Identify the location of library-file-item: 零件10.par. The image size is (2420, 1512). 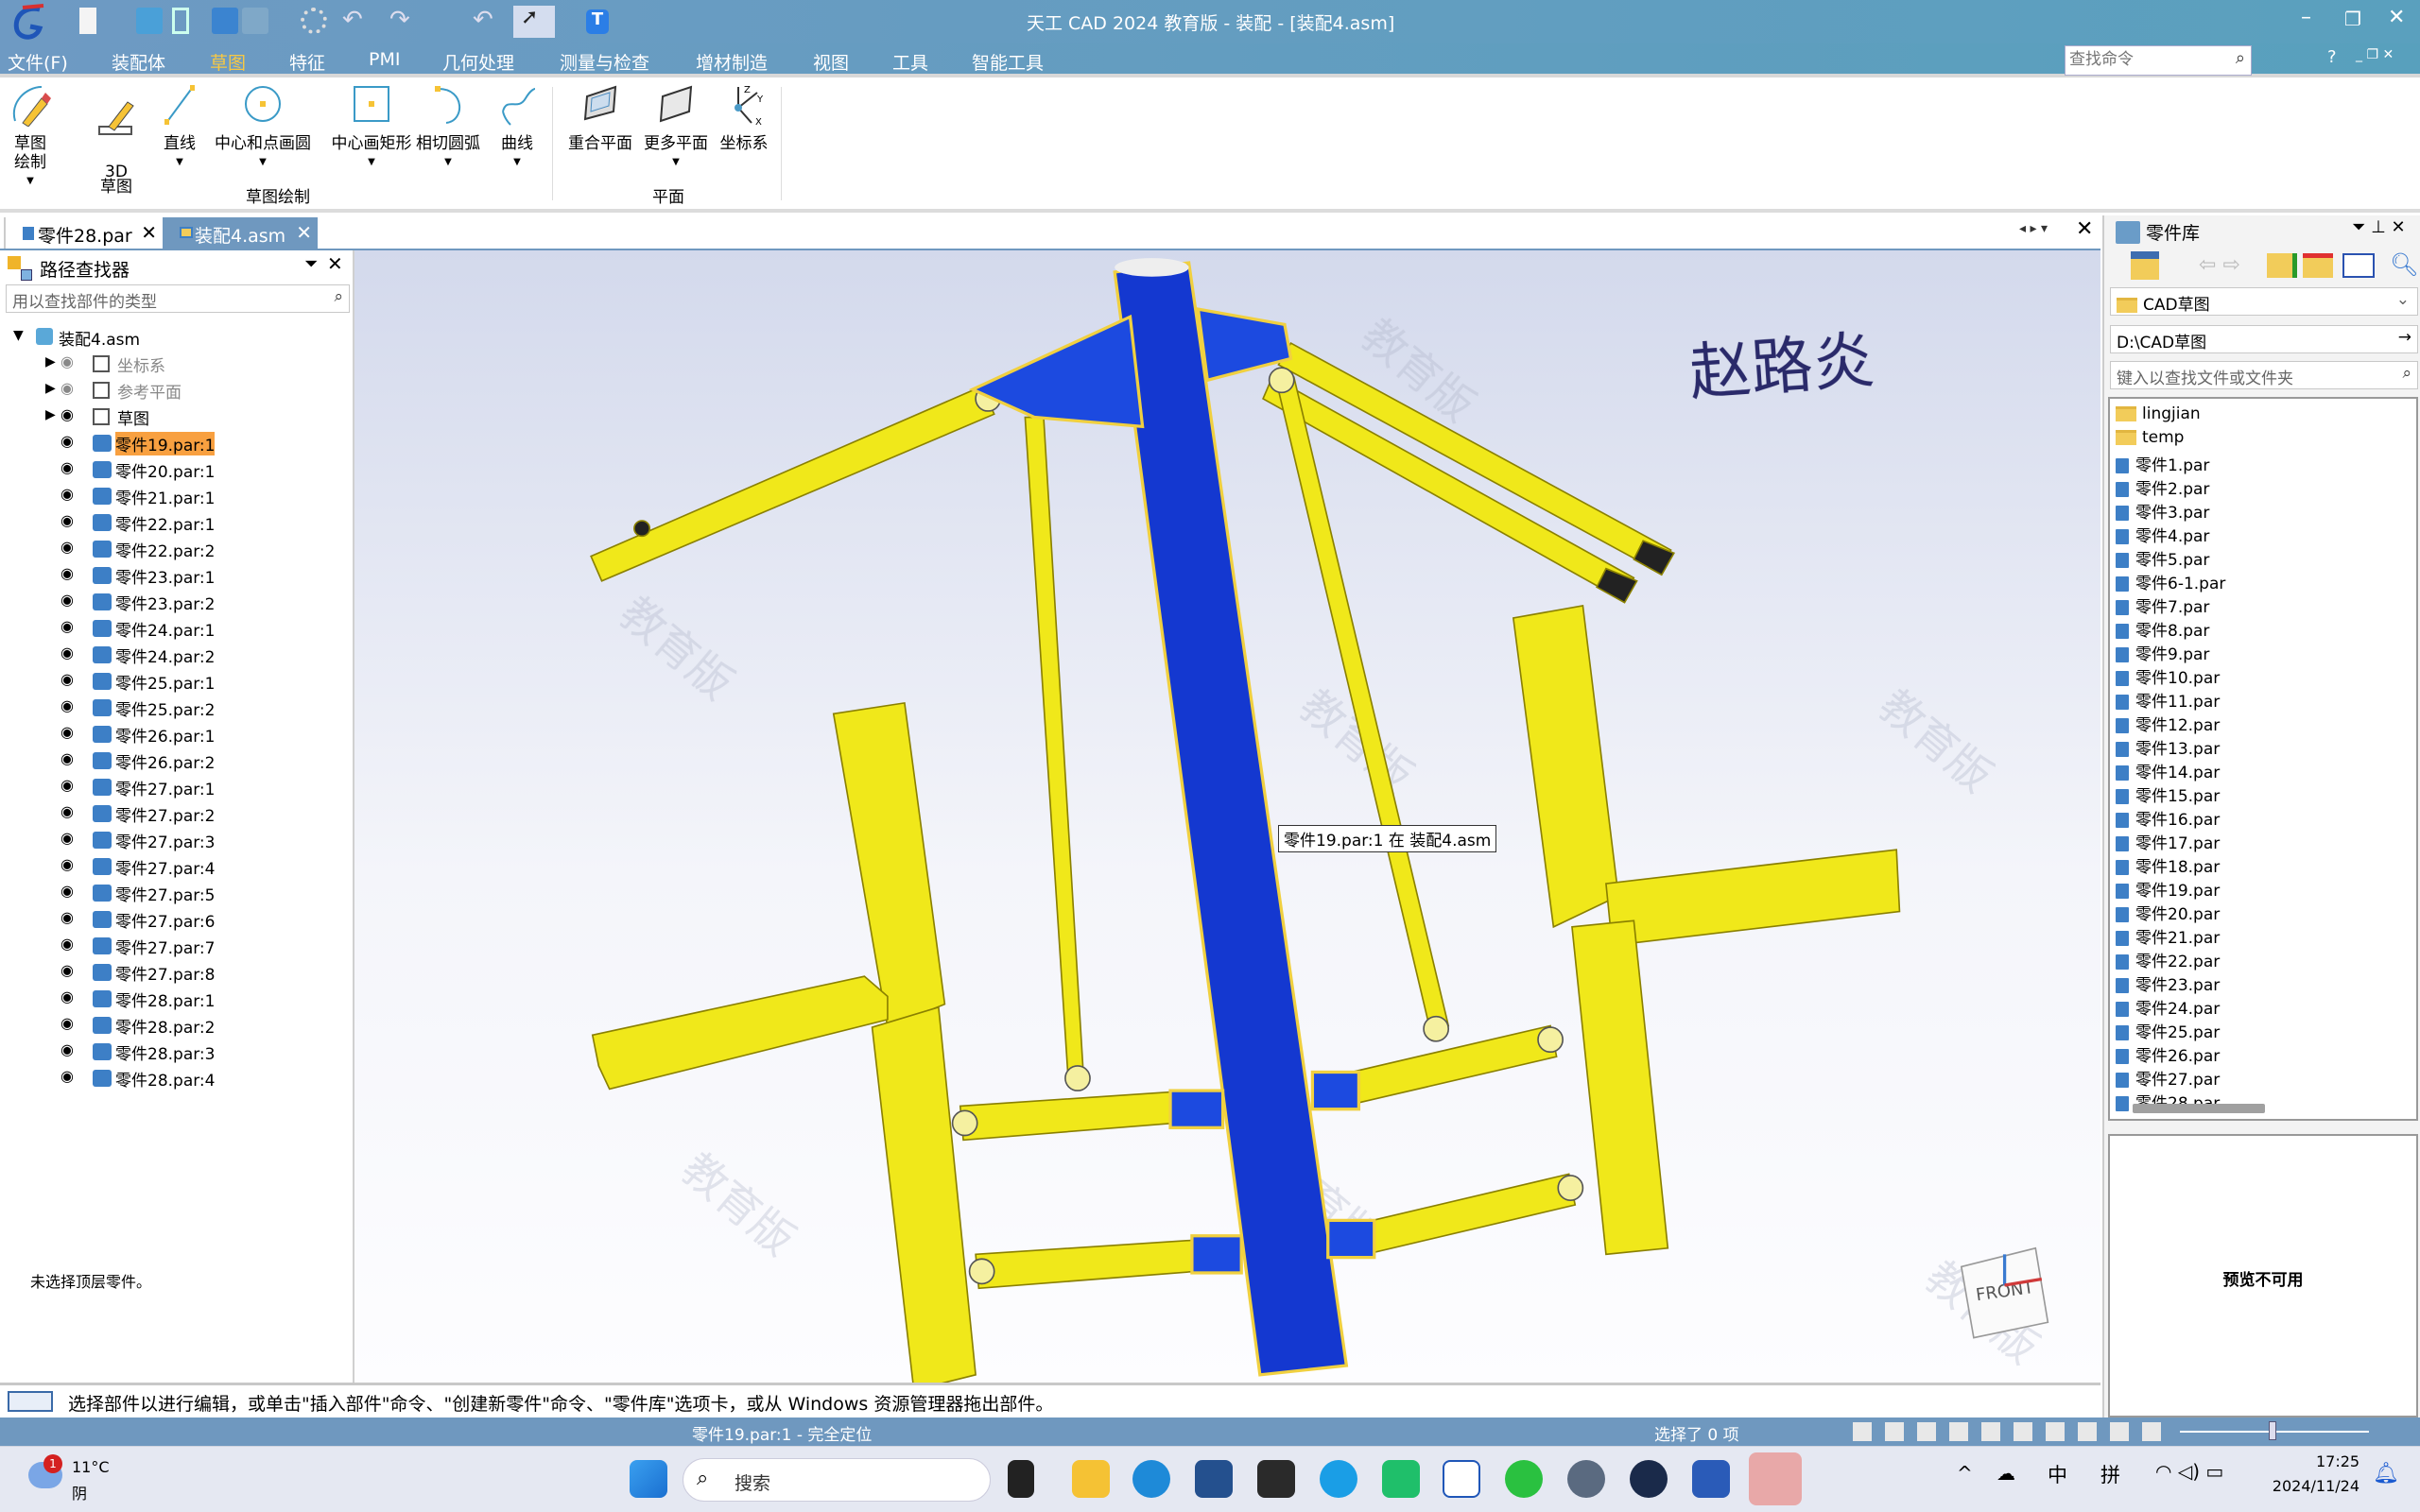
(2168, 676).